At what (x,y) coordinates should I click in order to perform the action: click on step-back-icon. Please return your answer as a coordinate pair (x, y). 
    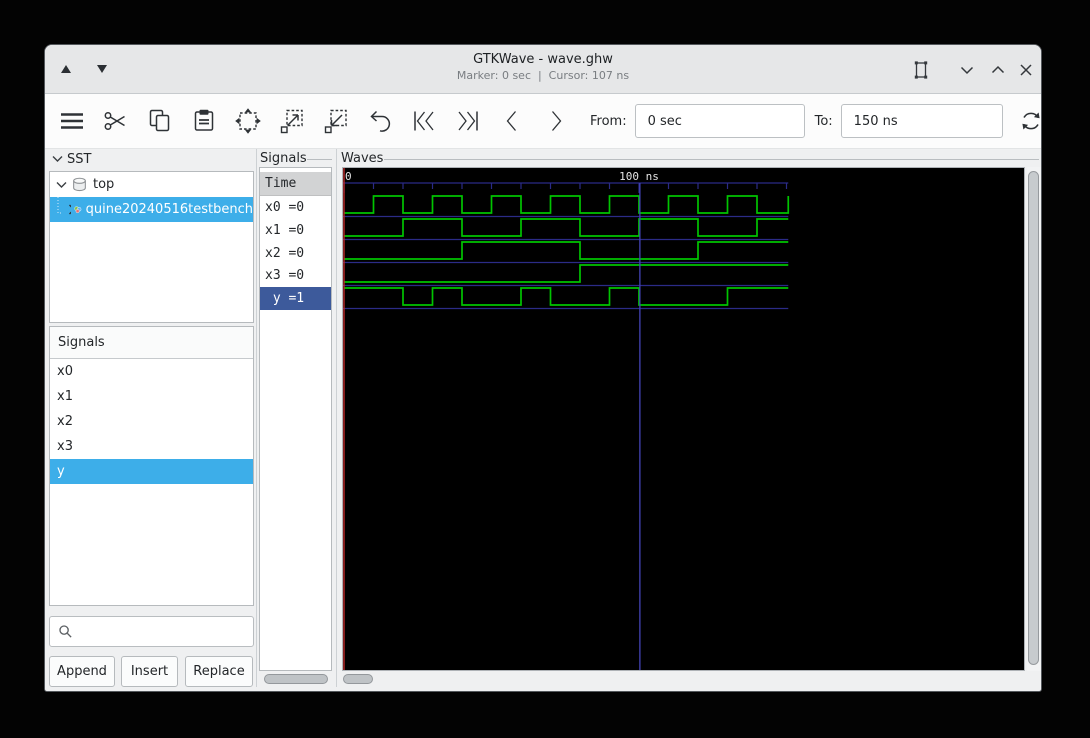
    Looking at the image, I should click on (512, 121).